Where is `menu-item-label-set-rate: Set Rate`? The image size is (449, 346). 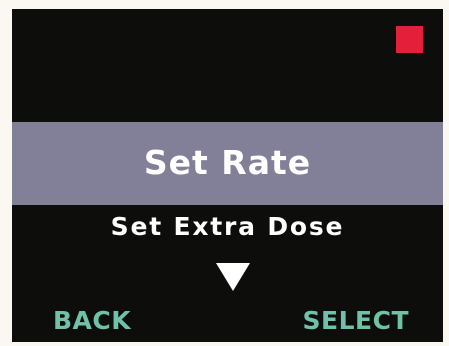 menu-item-label-set-rate: Set Rate is located at coordinates (227, 162).